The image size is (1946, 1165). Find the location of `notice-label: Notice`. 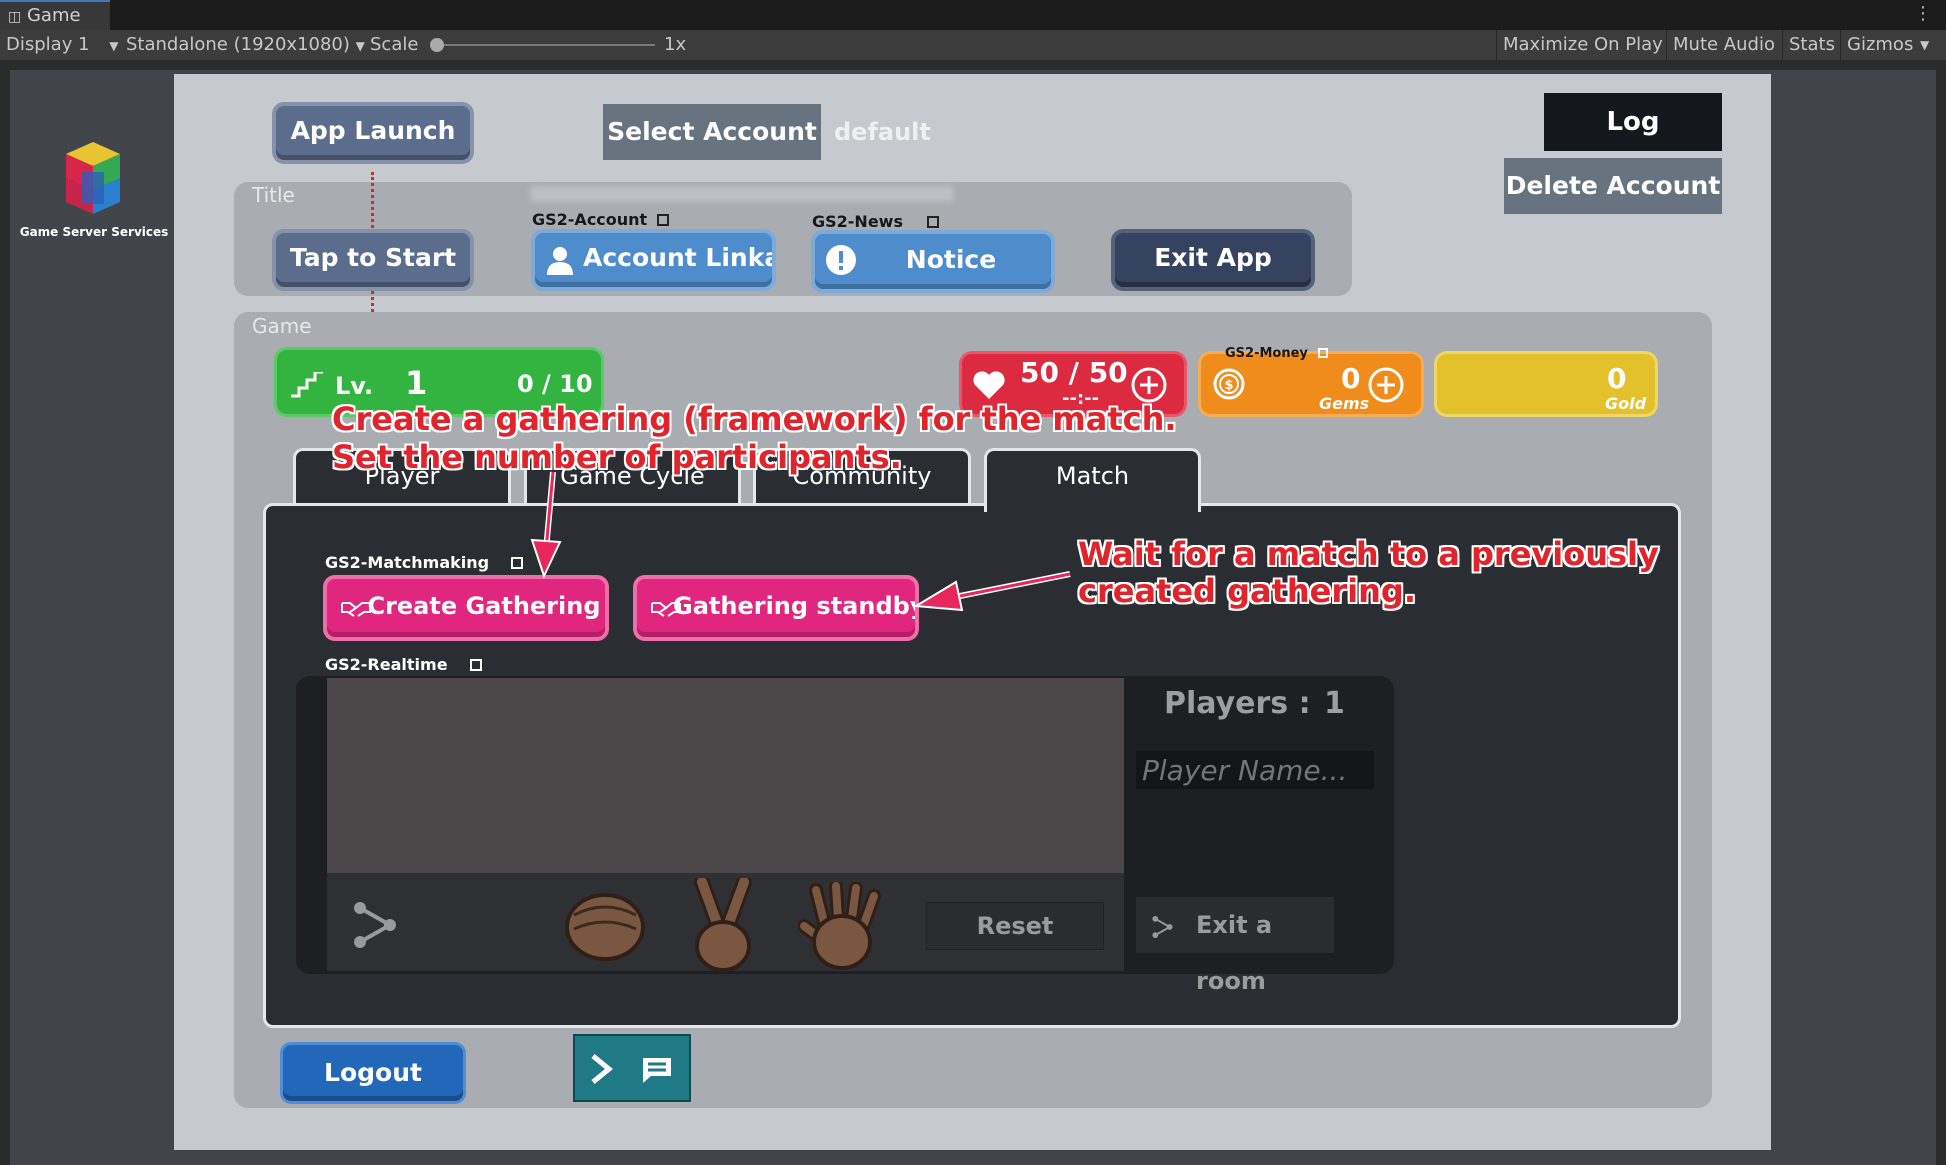

notice-label: Notice is located at coordinates (951, 259).